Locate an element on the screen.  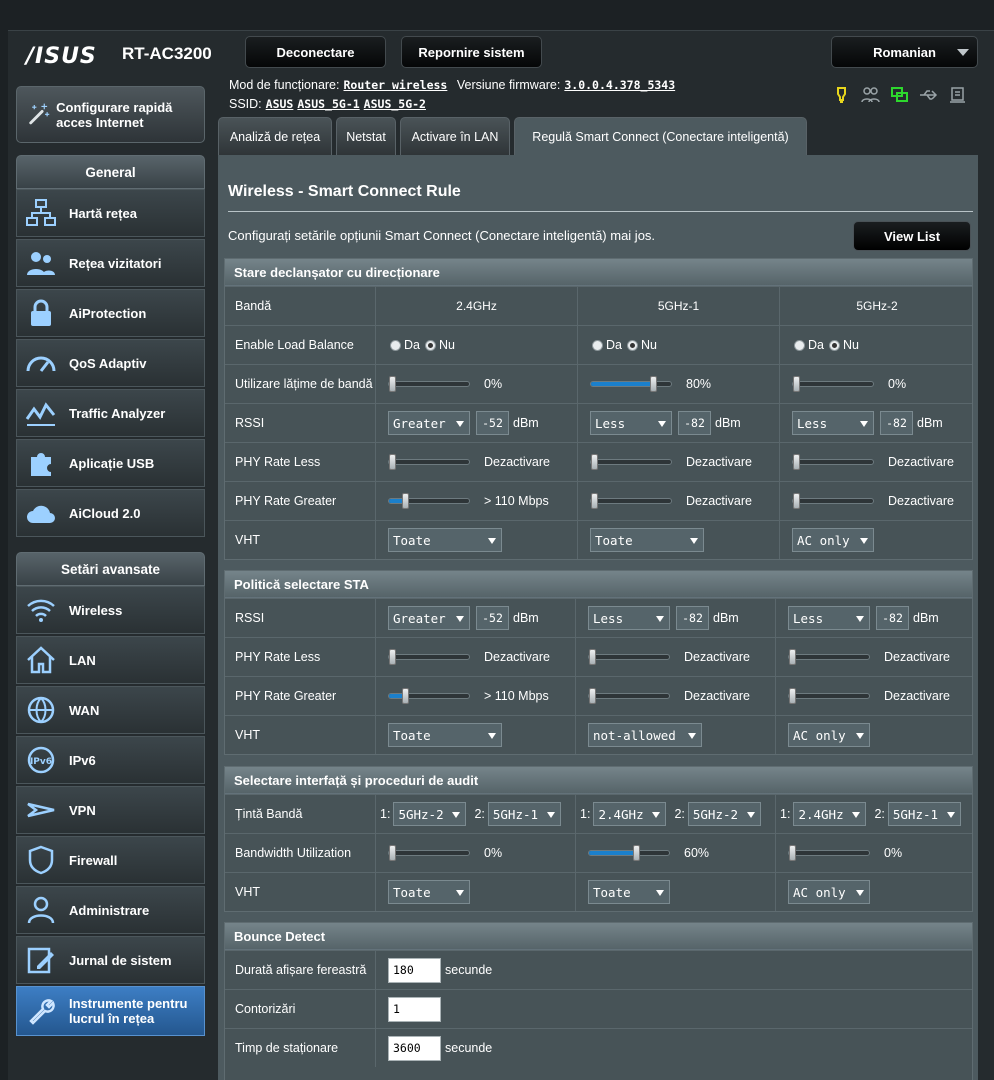
quick-setup-button: Configurare rapidă acces Internet is located at coordinates (110, 114).